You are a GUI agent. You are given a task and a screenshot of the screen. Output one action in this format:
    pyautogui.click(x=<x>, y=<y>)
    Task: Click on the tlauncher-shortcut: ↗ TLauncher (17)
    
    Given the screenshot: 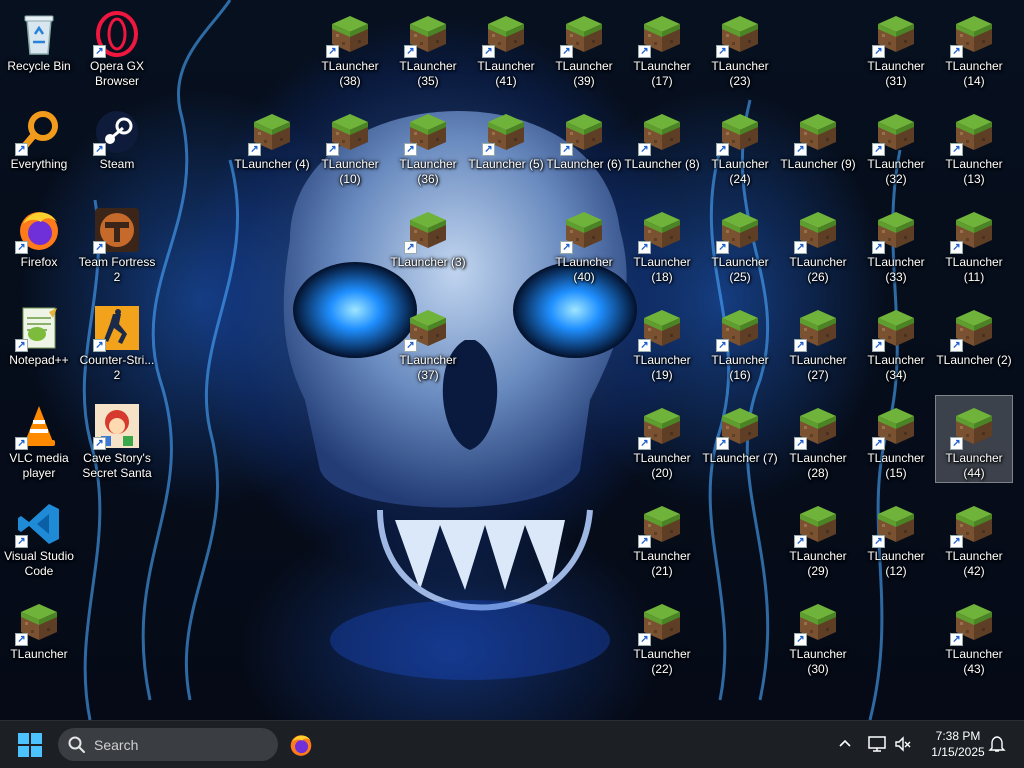 What is the action you would take?
    pyautogui.click(x=662, y=47)
    